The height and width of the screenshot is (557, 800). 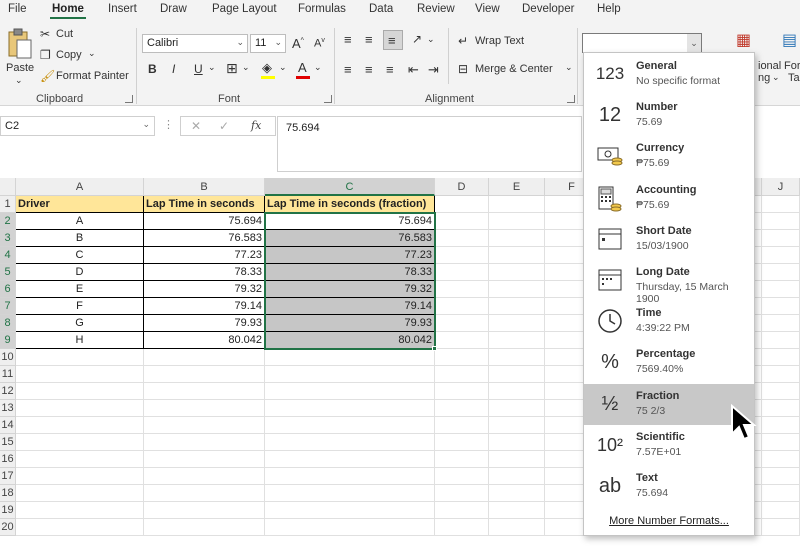 I want to click on tab-draw: Draw, so click(x=173, y=9).